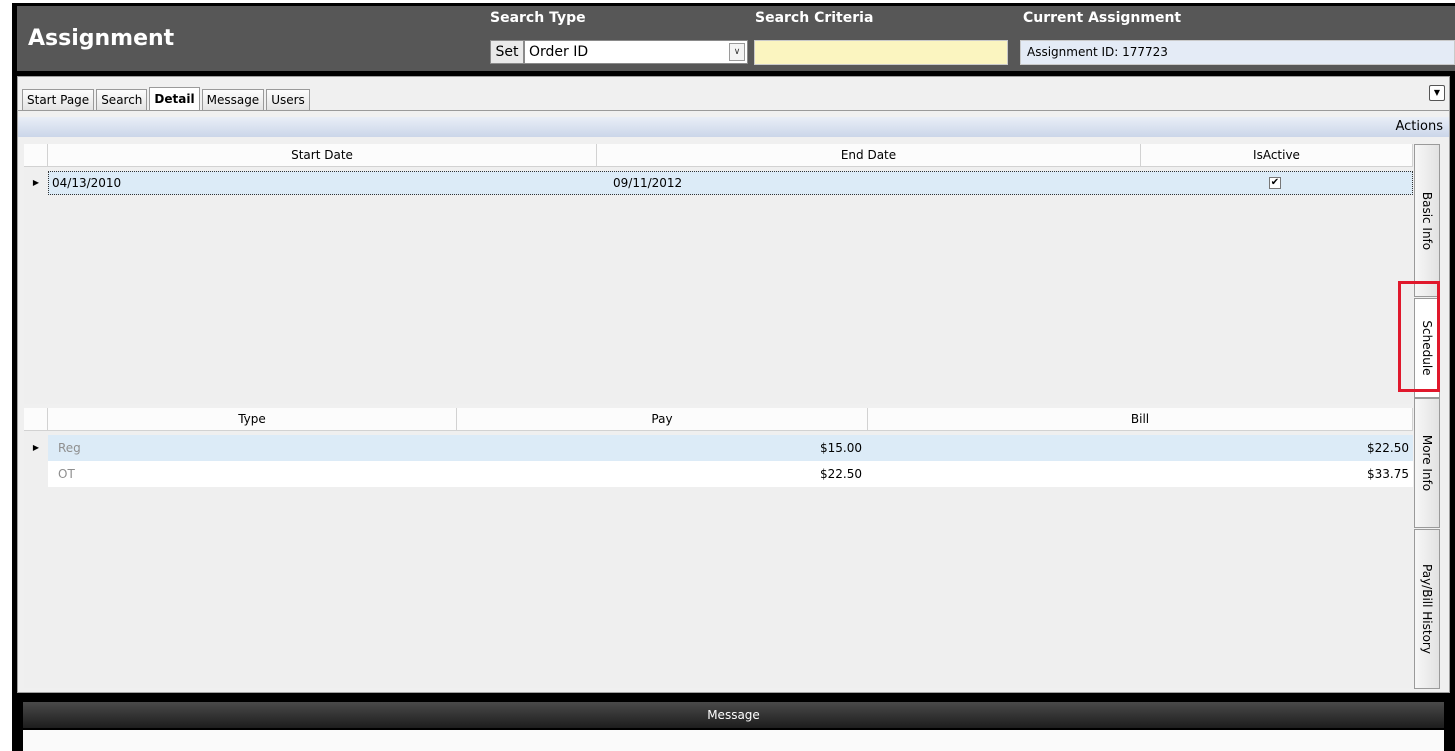  I want to click on search-criteria-label: Search Criteria, so click(814, 18).